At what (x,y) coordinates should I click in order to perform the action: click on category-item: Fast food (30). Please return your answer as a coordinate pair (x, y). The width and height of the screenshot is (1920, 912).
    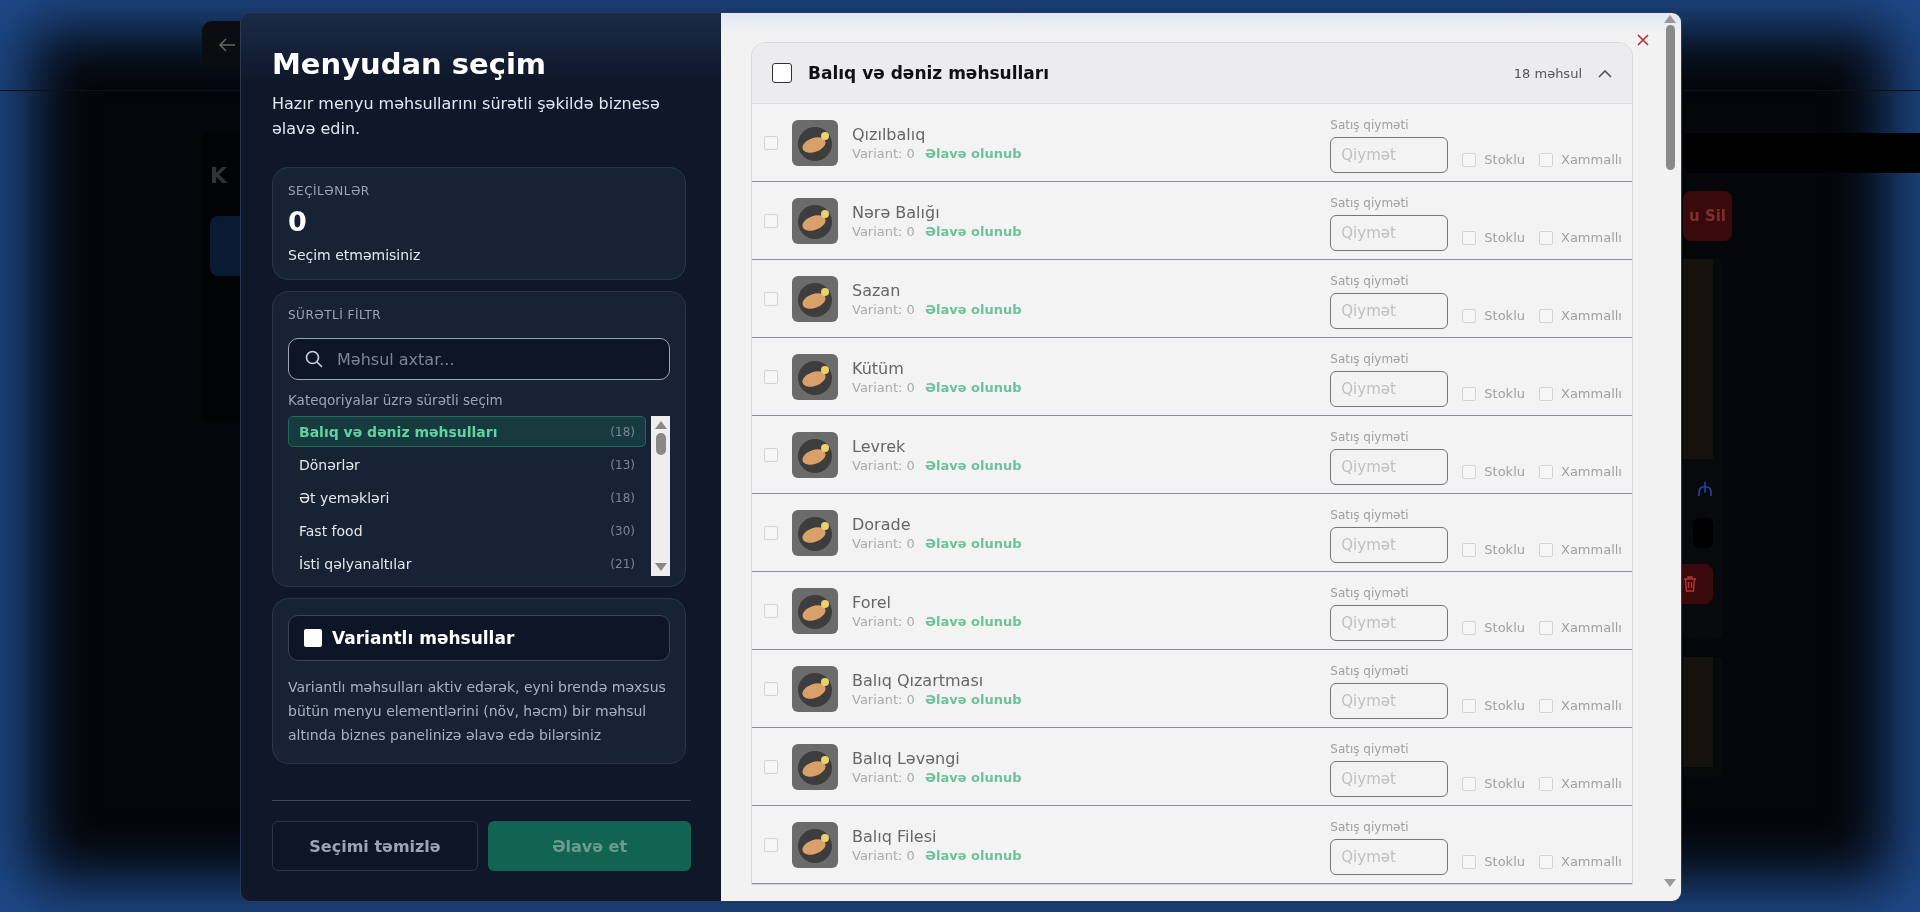
    Looking at the image, I should click on (467, 530).